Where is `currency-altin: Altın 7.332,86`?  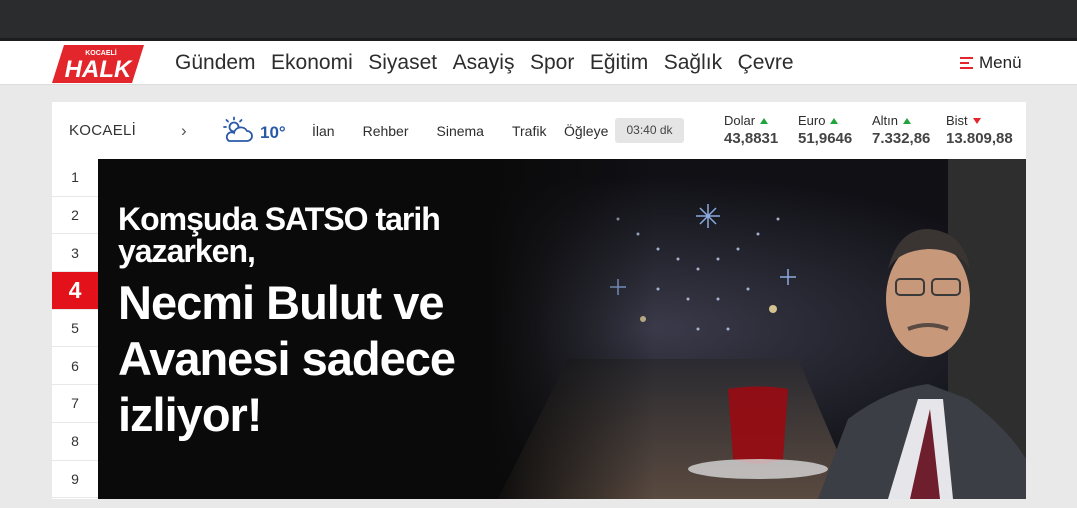
currency-altin: Altın 7.332,86 is located at coordinates (901, 130).